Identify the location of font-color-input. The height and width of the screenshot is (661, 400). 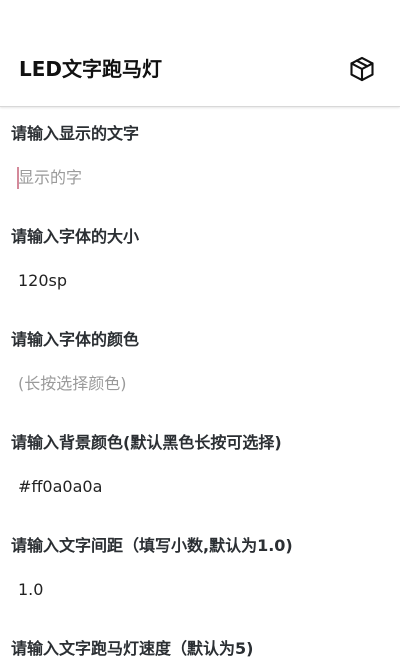
(198, 384).